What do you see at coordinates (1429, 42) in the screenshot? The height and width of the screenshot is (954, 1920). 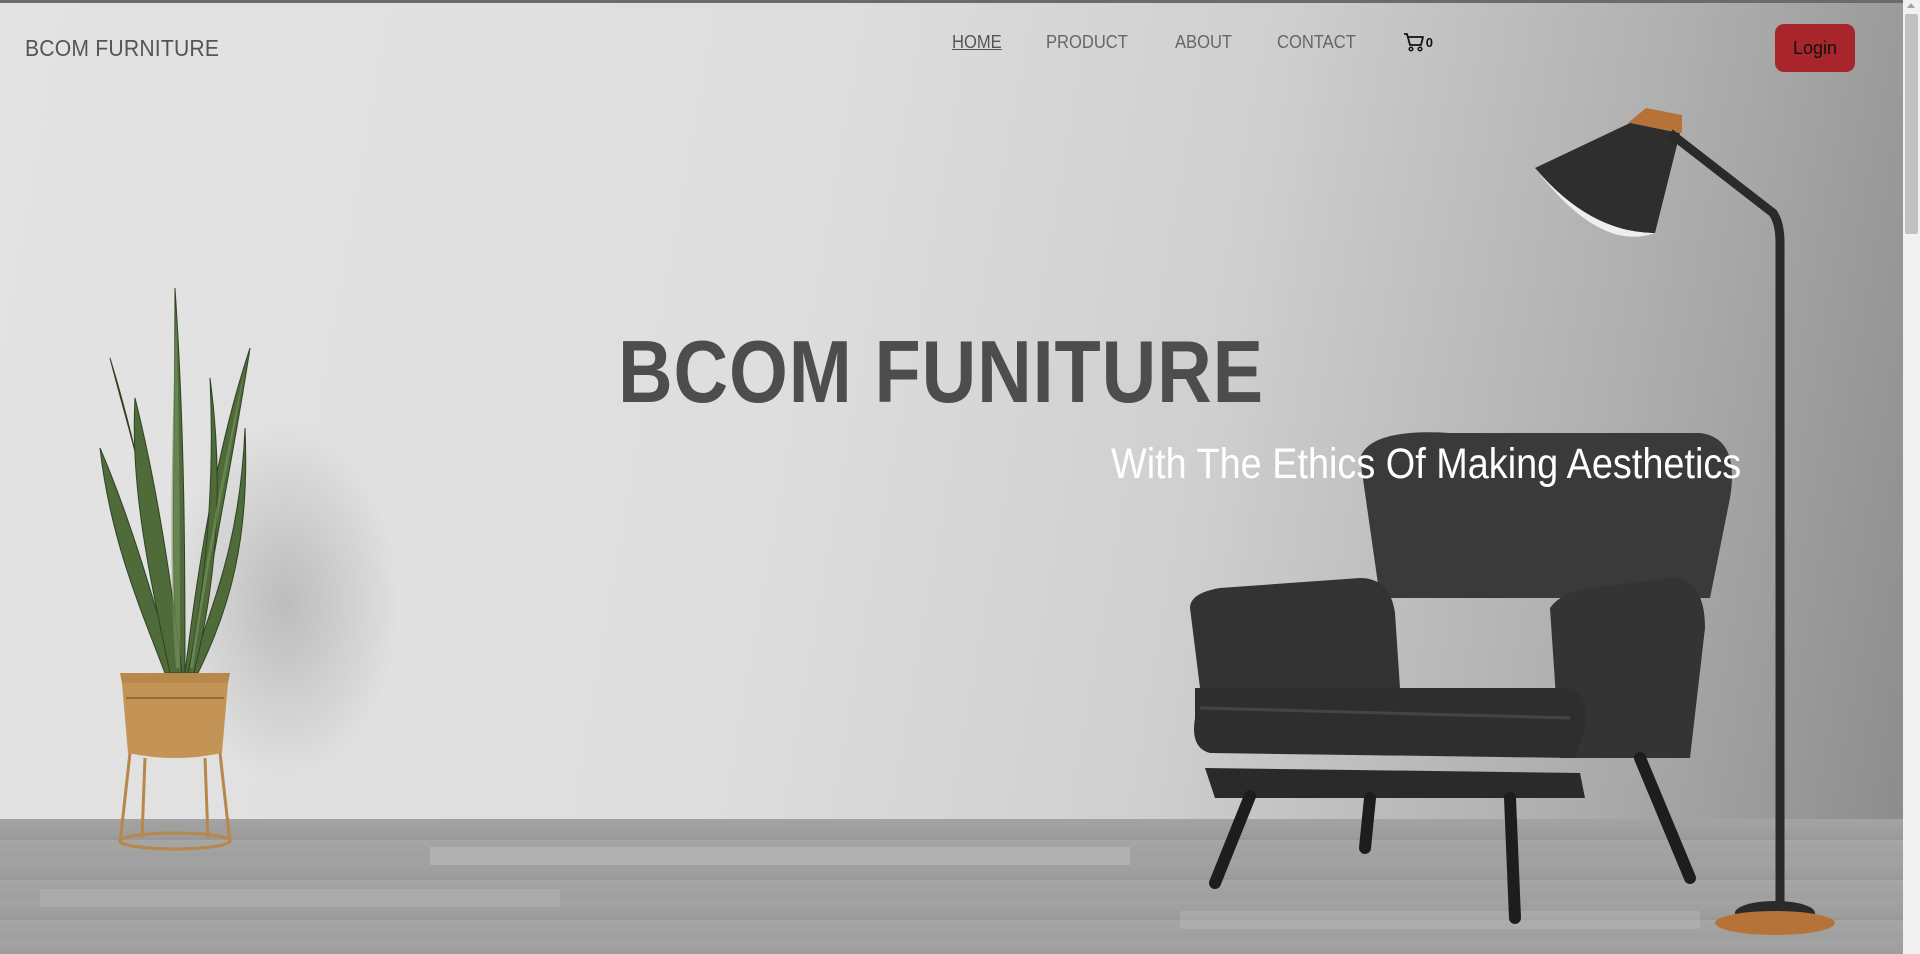 I see `cart-count: 0` at bounding box center [1429, 42].